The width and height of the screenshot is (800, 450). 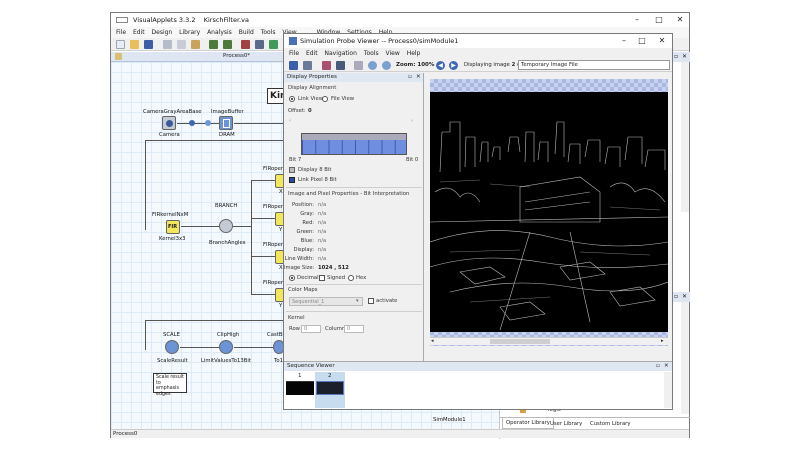 What do you see at coordinates (358, 65) in the screenshot?
I see `probe-fit-icon` at bounding box center [358, 65].